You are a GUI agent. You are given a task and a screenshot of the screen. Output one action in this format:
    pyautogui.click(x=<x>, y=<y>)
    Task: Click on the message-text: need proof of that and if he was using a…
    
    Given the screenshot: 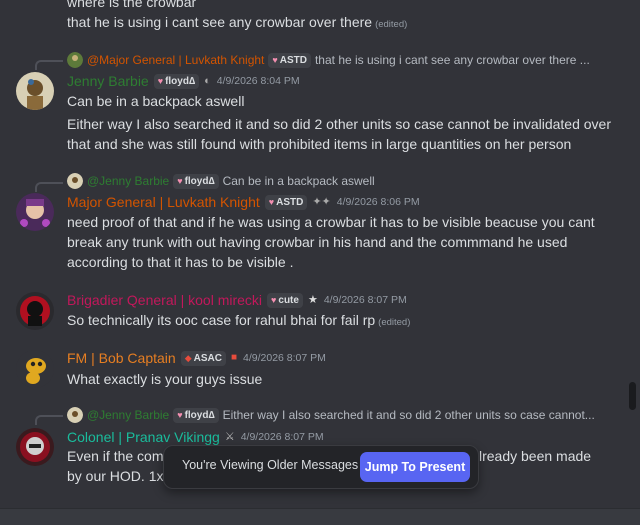 What is the action you would take?
    pyautogui.click(x=331, y=222)
    